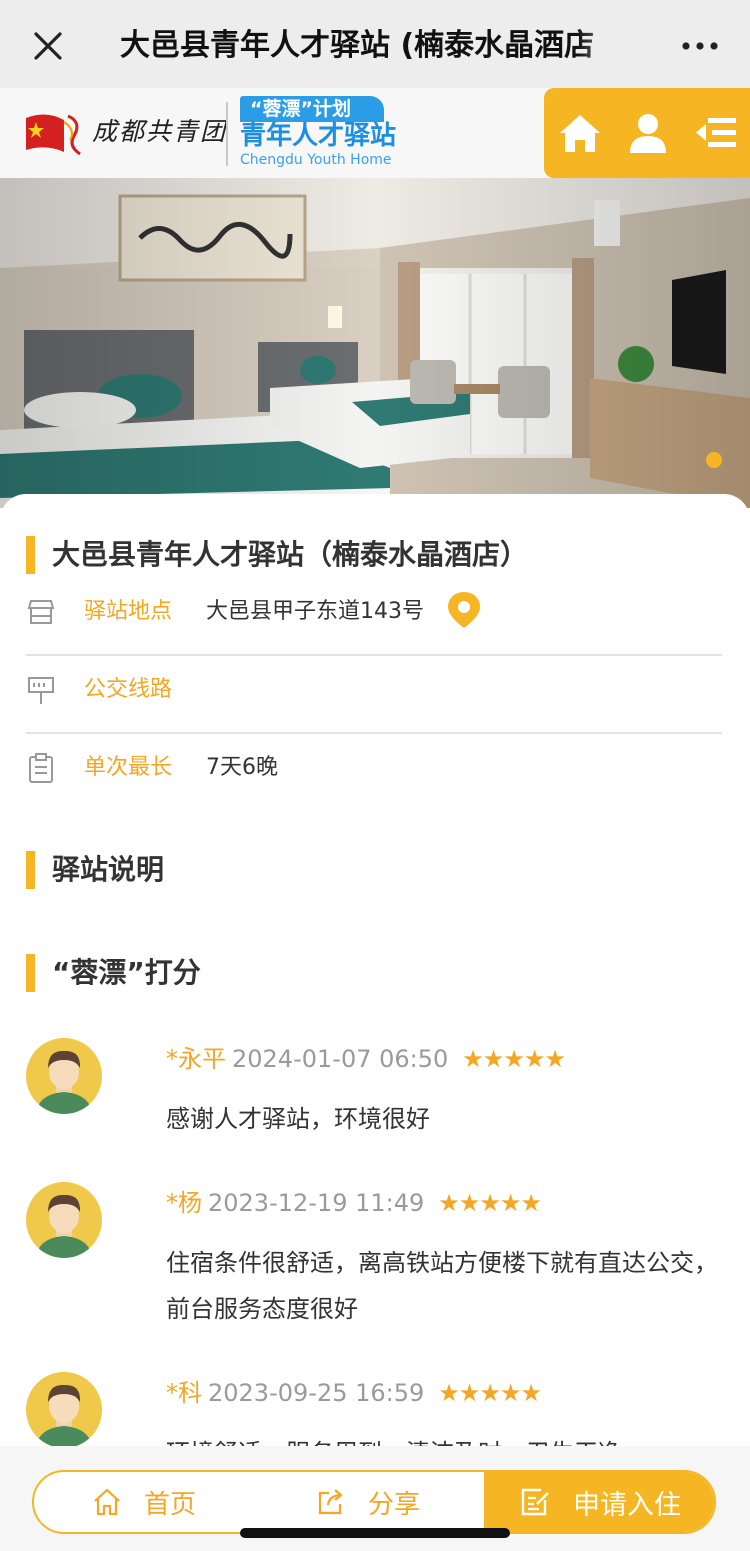 This screenshot has width=750, height=1551. Describe the element at coordinates (128, 767) in the screenshot. I see `max-stay-label: 单次最长` at that location.